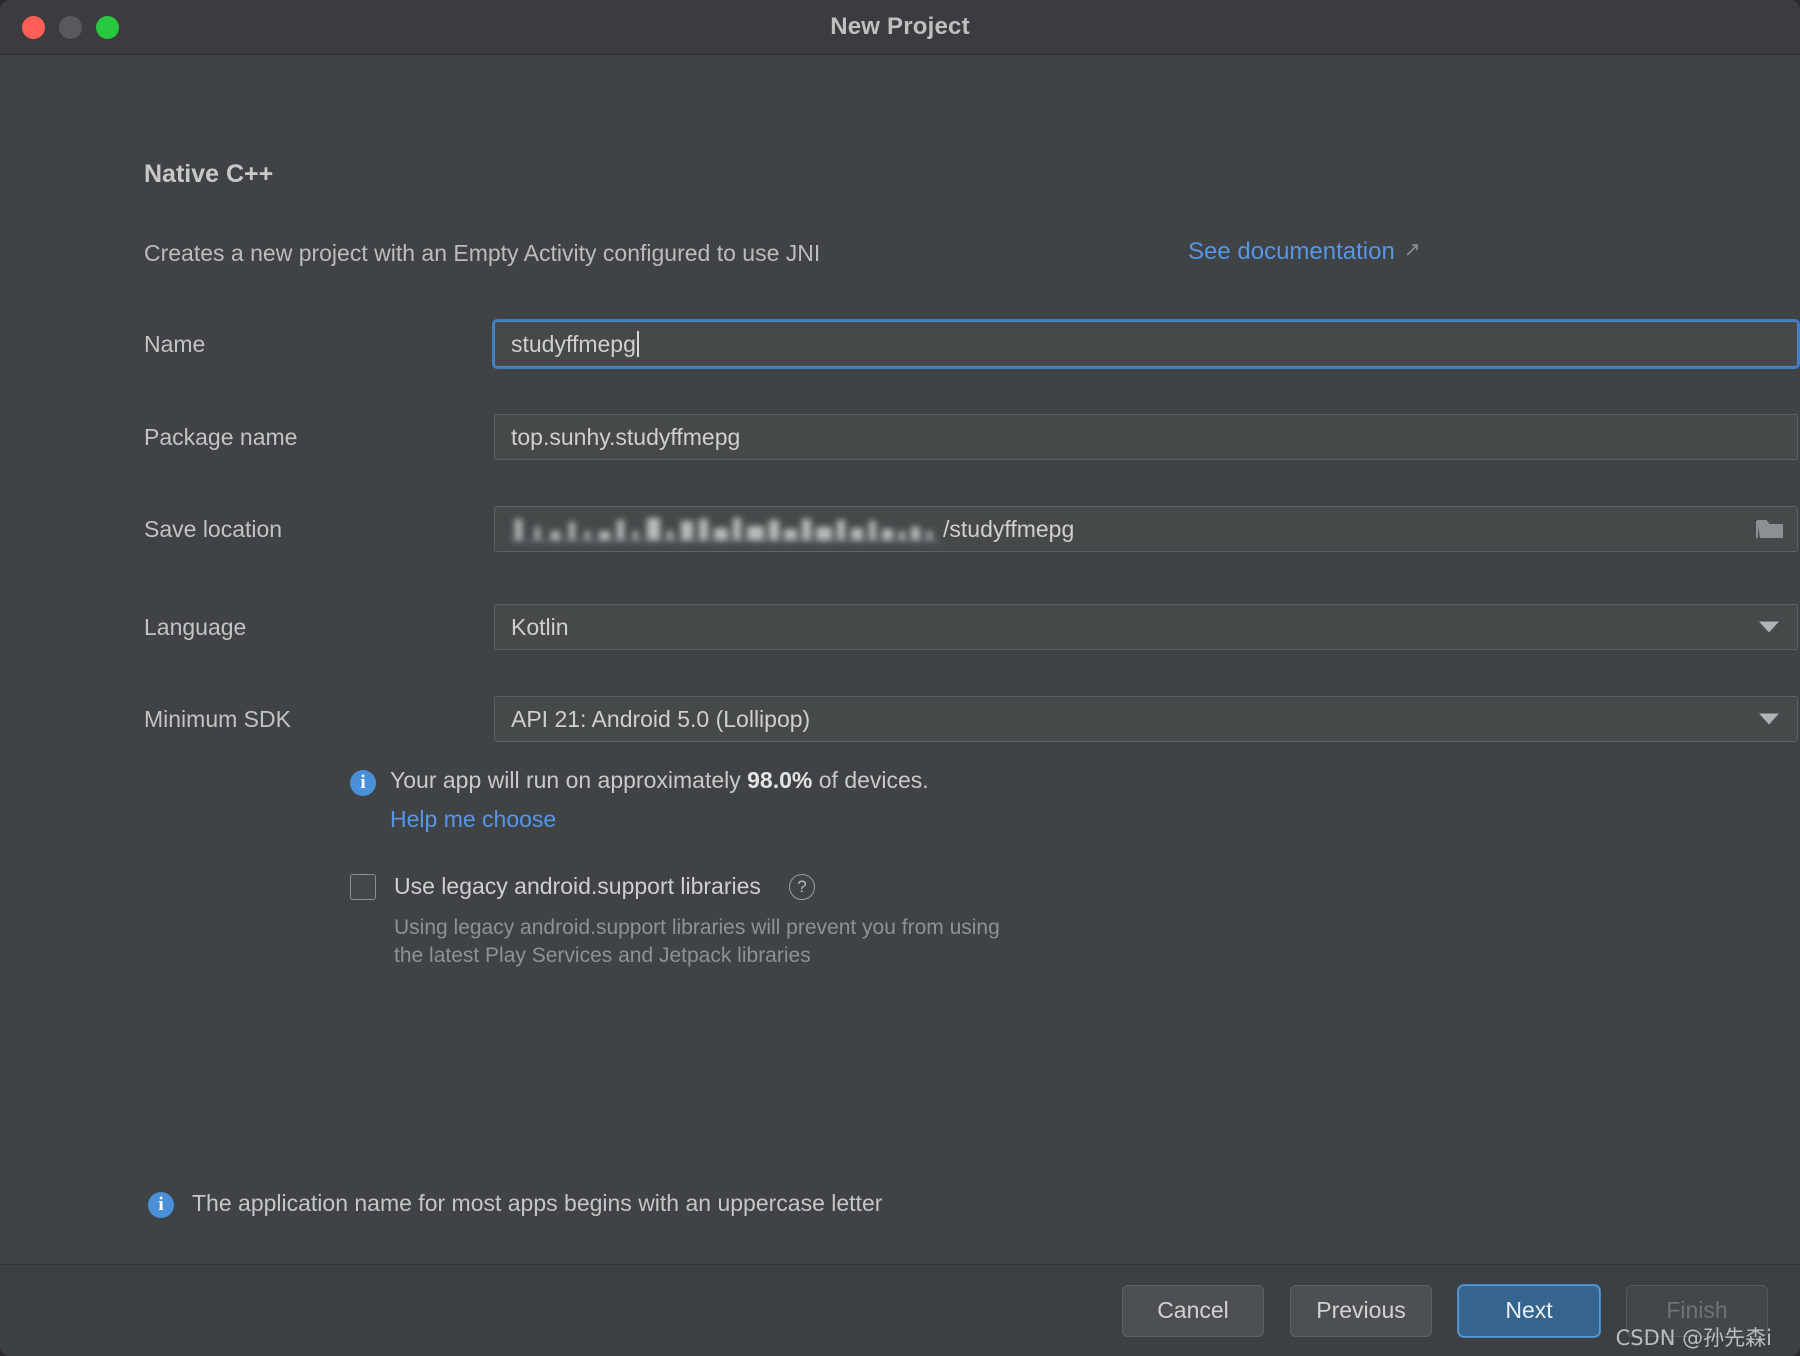 This screenshot has width=1800, height=1356. I want to click on help-me-choose-link: Help me choose, so click(473, 819).